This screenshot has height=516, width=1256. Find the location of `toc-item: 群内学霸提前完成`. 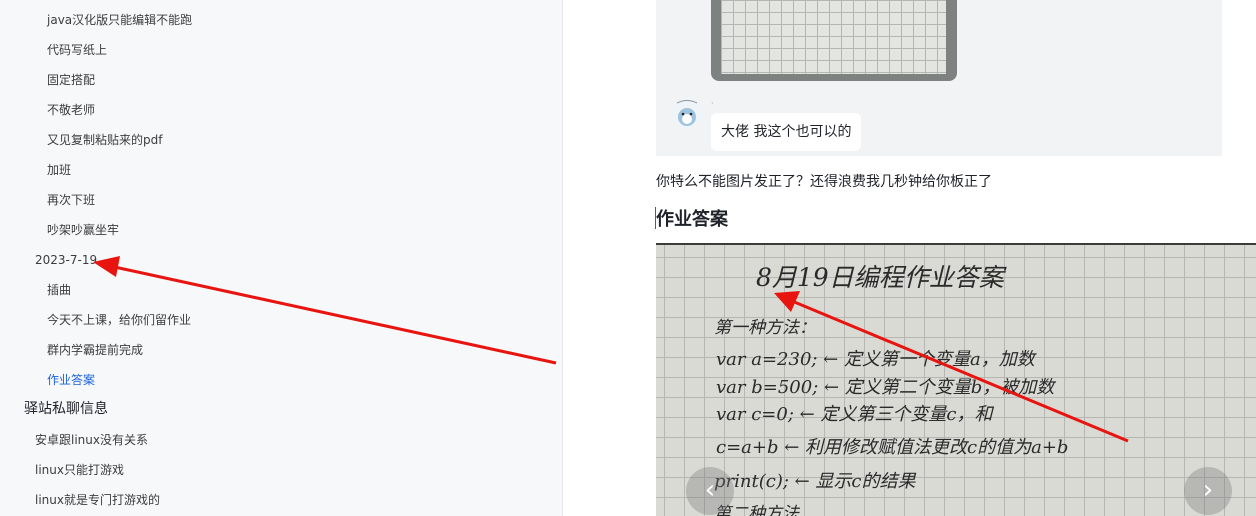

toc-item: 群内学霸提前完成 is located at coordinates (95, 350).